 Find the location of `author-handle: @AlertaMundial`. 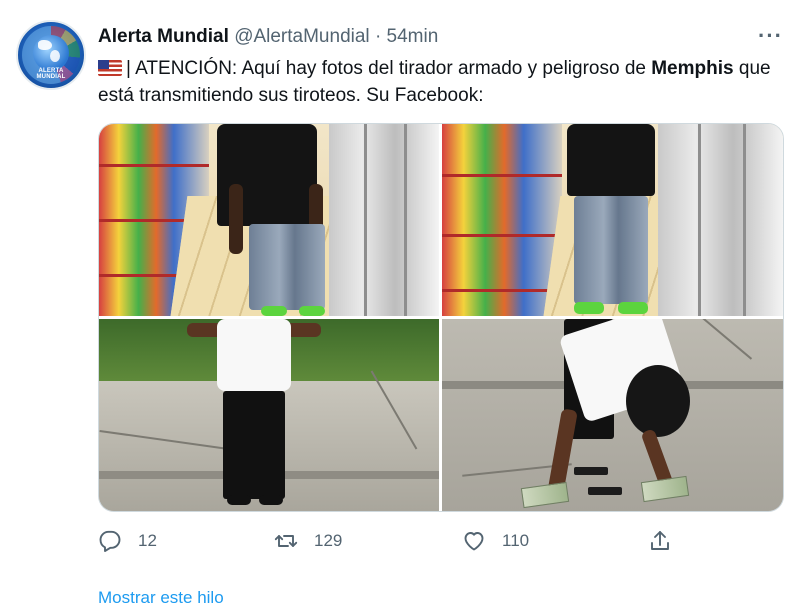

author-handle: @AlertaMundial is located at coordinates (301, 36).